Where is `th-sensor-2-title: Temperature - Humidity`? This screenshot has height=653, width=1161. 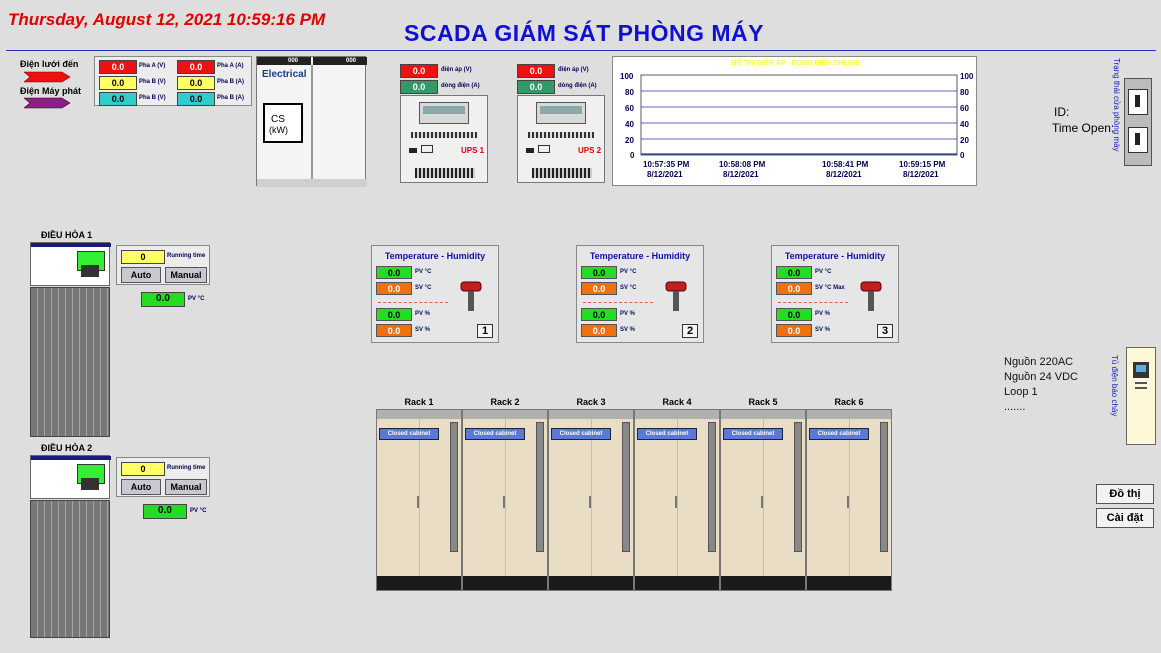
th-sensor-2-title: Temperature - Humidity is located at coordinates (640, 256).